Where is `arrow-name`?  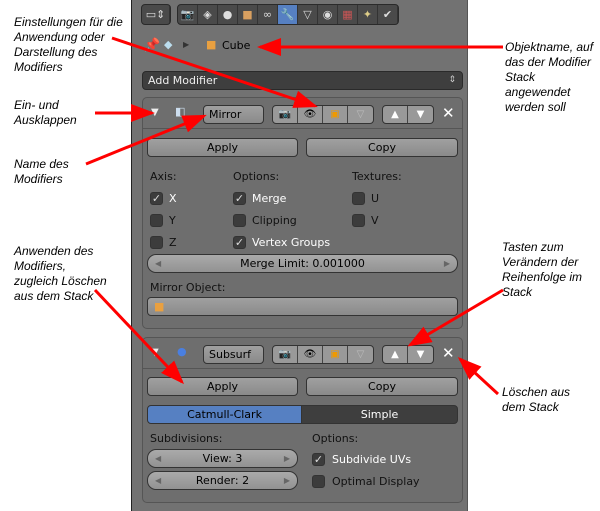
arrow-name is located at coordinates (146, 140).